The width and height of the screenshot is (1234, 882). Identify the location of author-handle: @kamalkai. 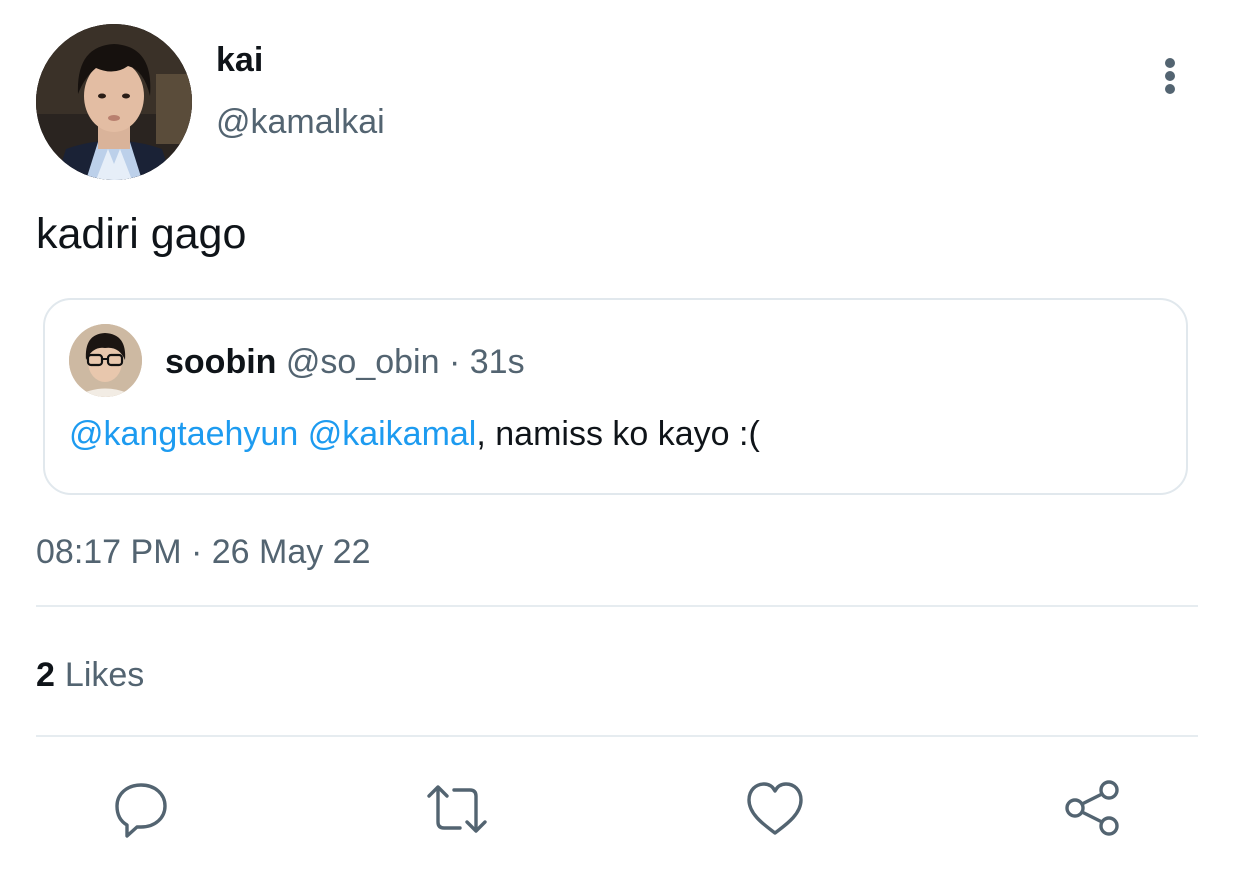
(300, 122).